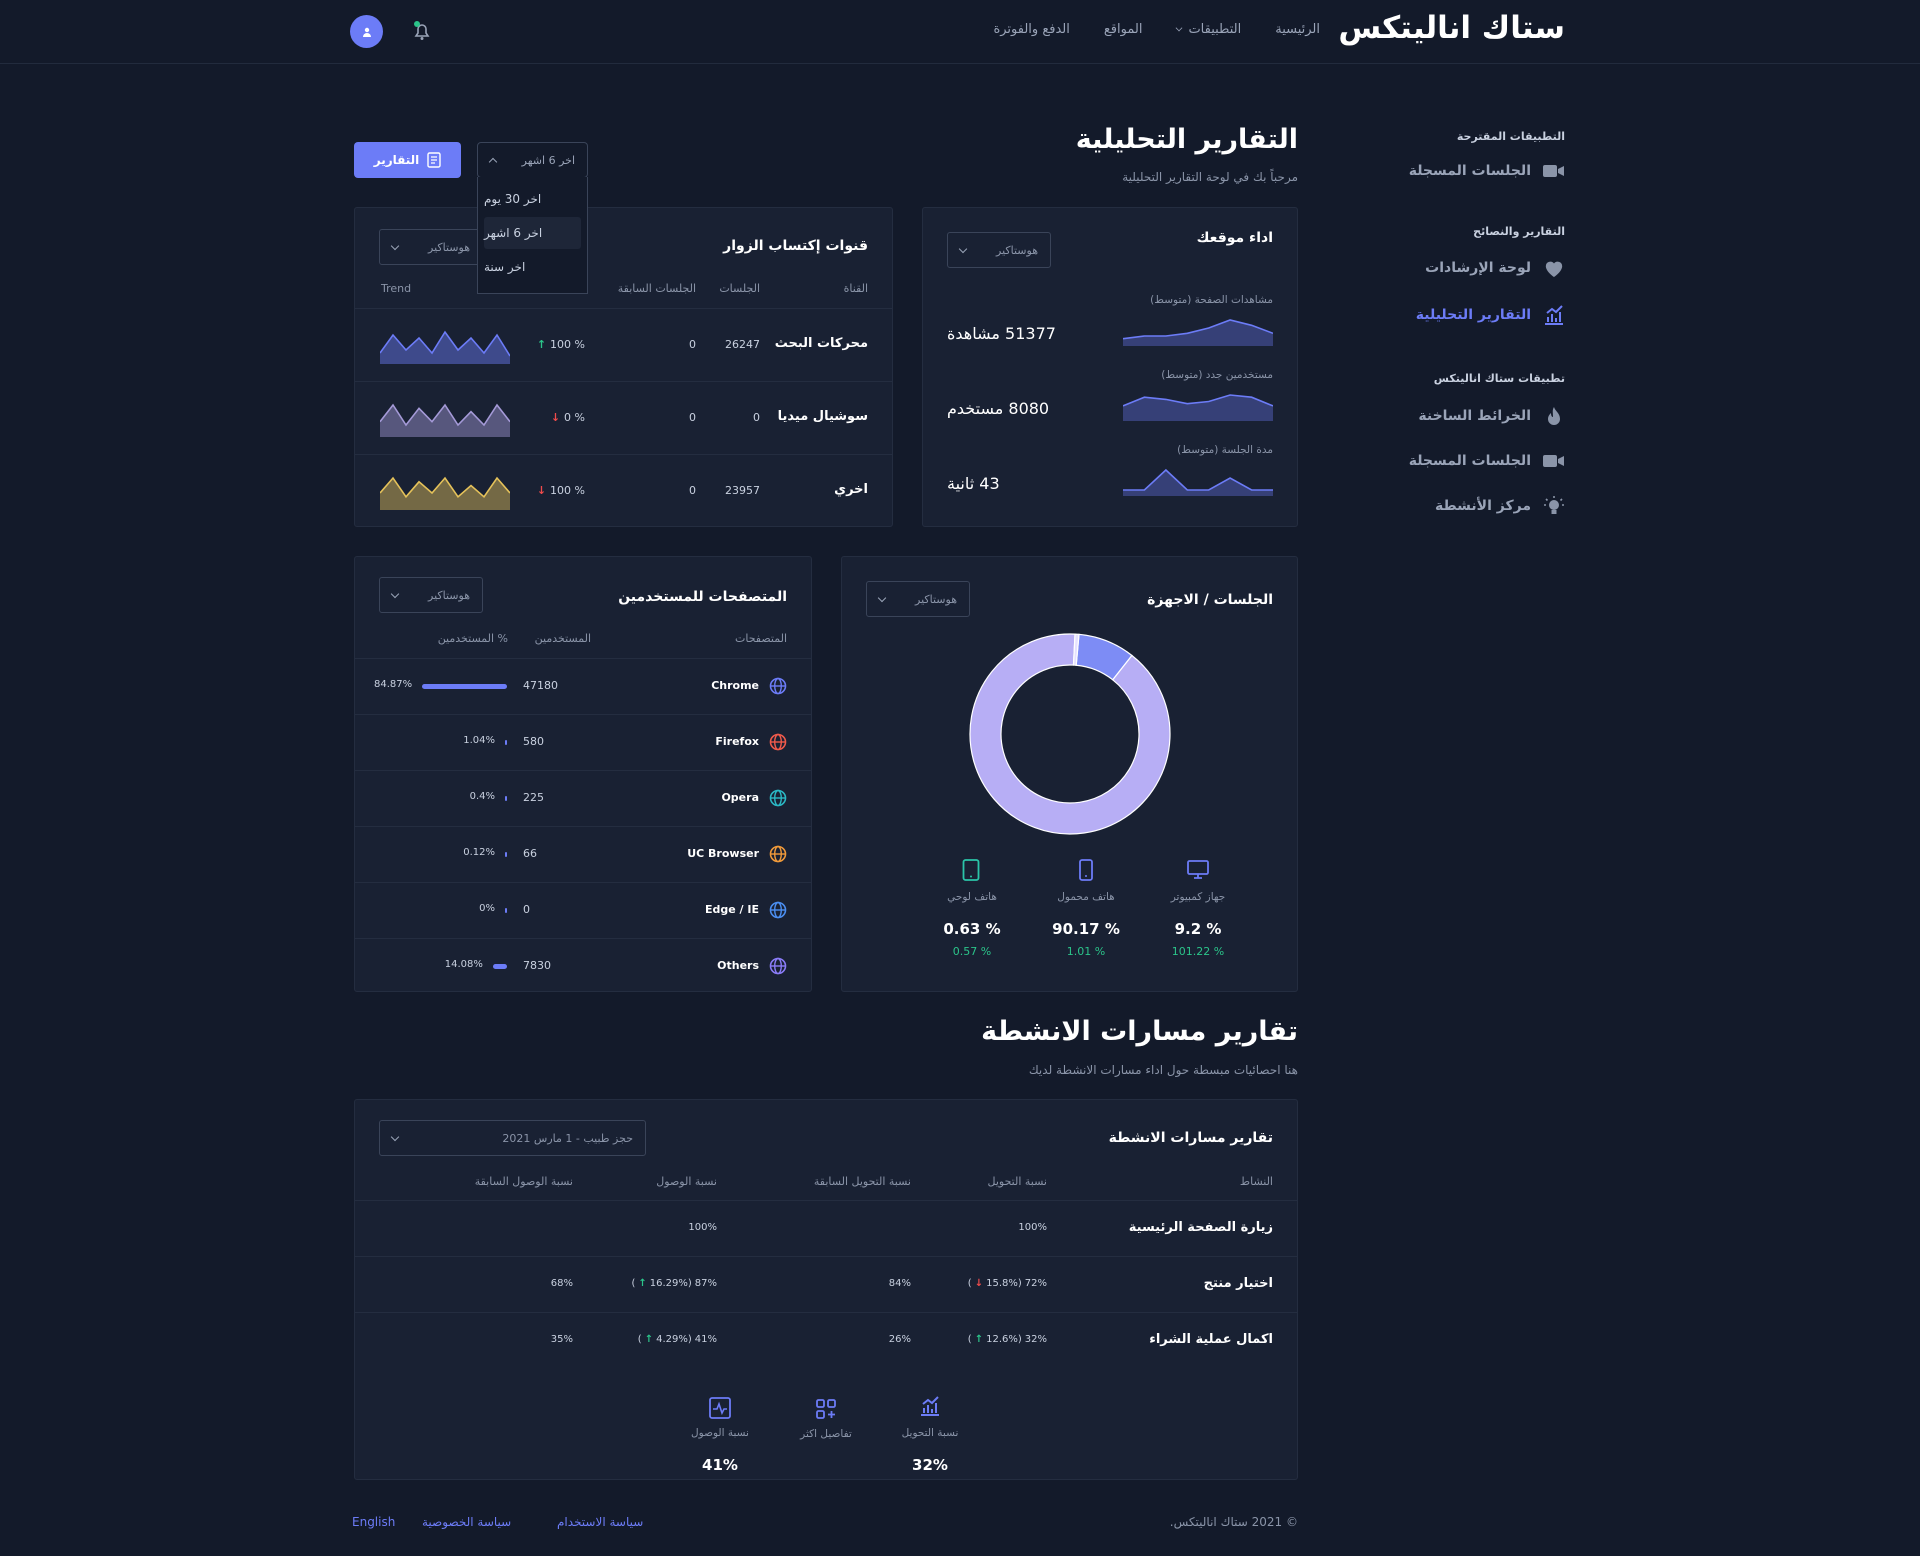 This screenshot has height=1556, width=1920. Describe the element at coordinates (998, 408) in the screenshot. I see `metric-value: 8080 مستخدم` at that location.